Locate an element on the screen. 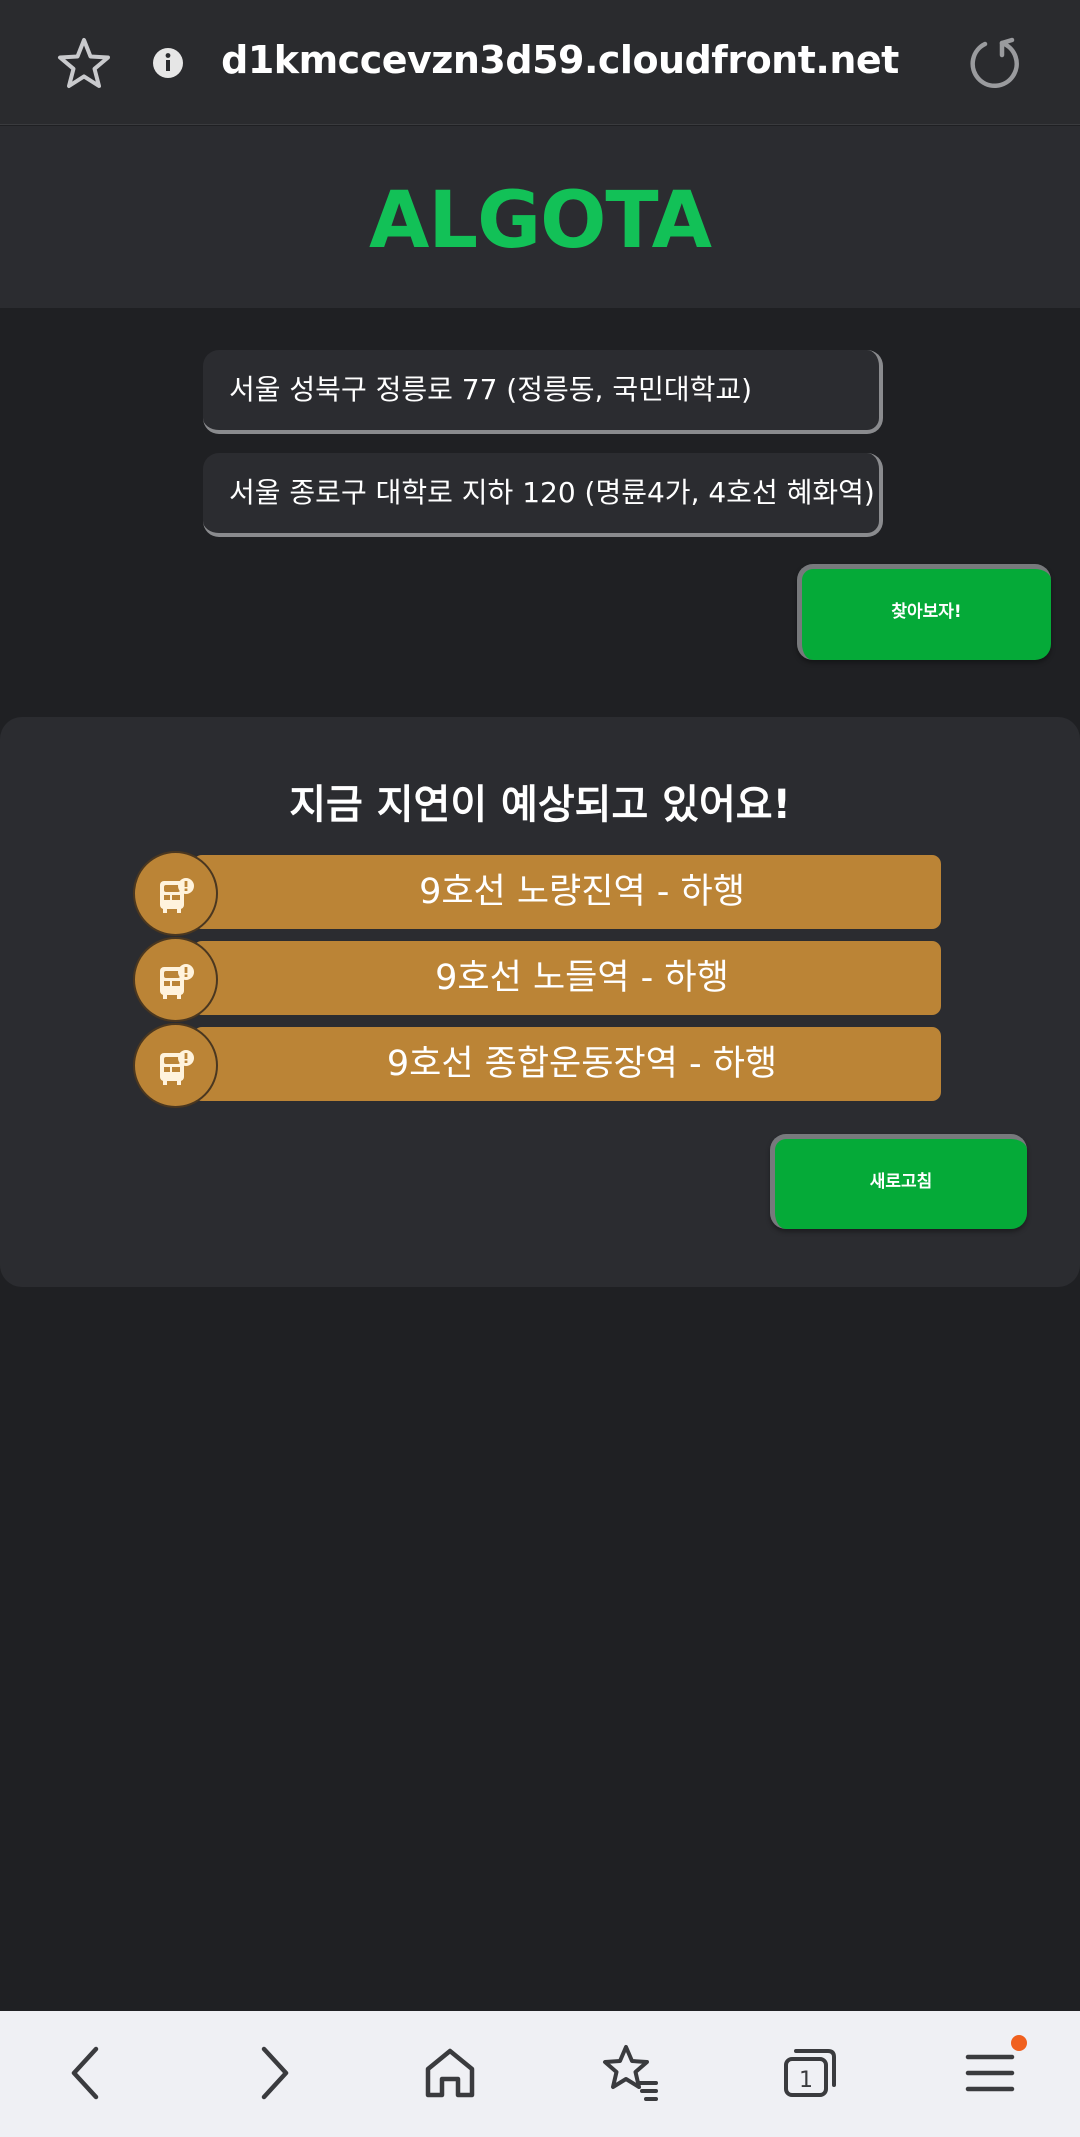 The width and height of the screenshot is (1080, 2137). back-icon is located at coordinates (88, 2073).